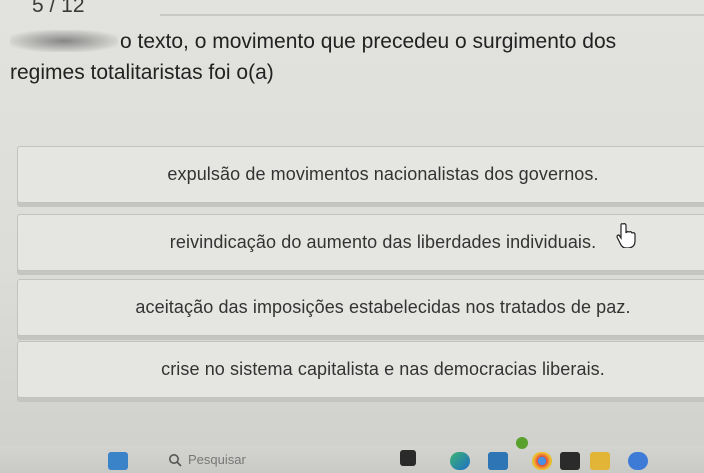 The image size is (704, 473). What do you see at coordinates (600, 461) in the screenshot?
I see `folder-icon` at bounding box center [600, 461].